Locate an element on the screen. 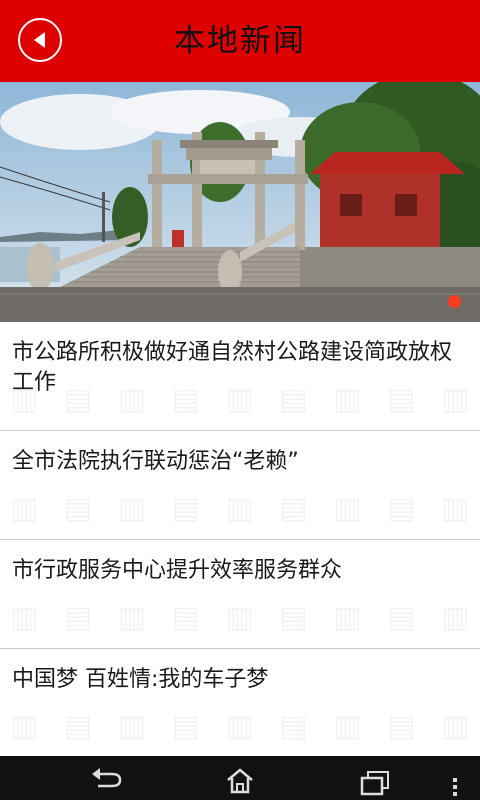 This screenshot has height=800, width=480. system-menu-icon is located at coordinates (455, 787).